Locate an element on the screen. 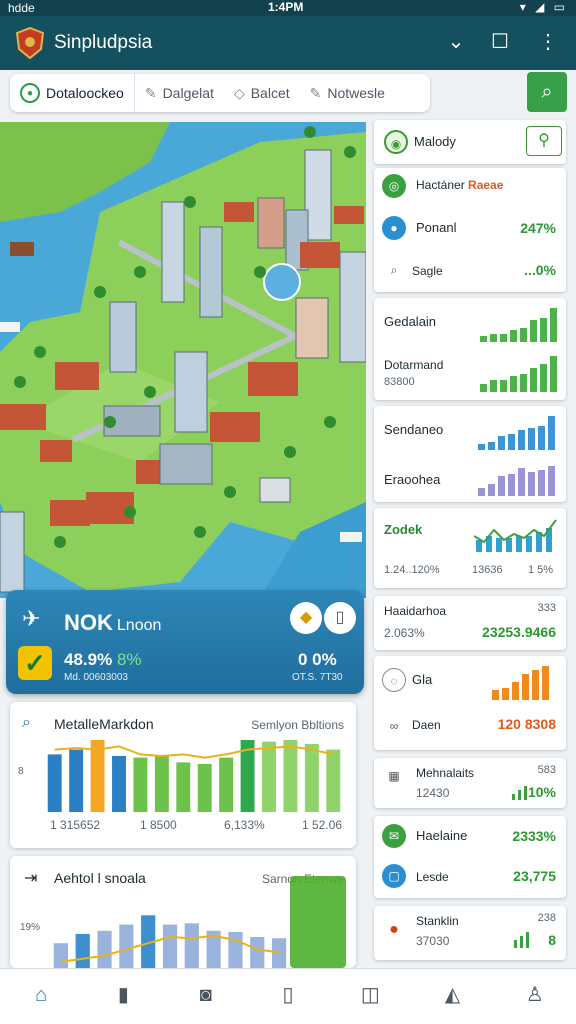 This screenshot has height=1024, width=576. person-icon: ⚲ is located at coordinates (544, 141).